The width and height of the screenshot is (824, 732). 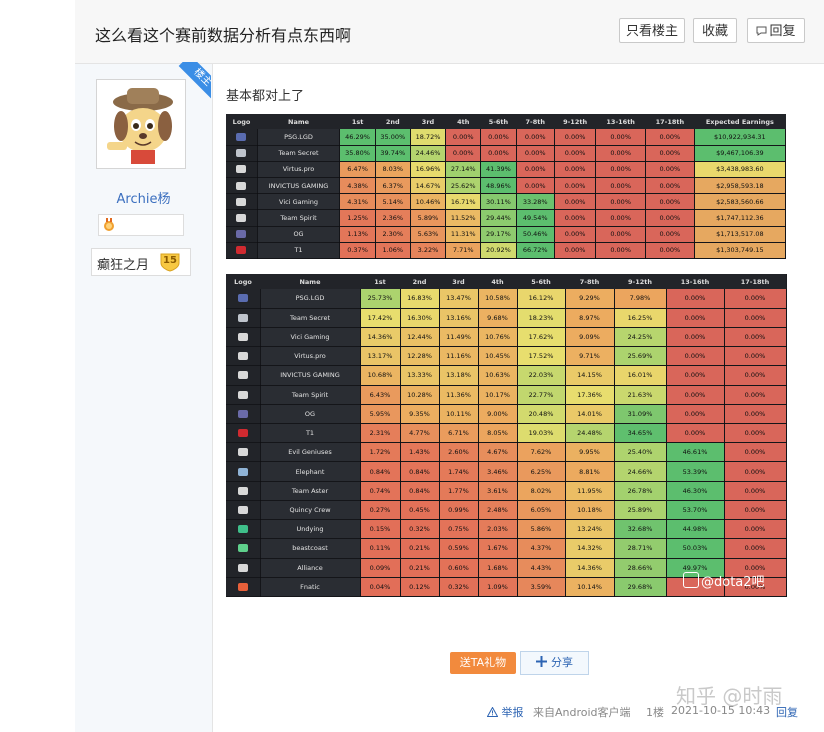 What do you see at coordinates (123, 265) in the screenshot?
I see `level-name: 癫狂之月` at bounding box center [123, 265].